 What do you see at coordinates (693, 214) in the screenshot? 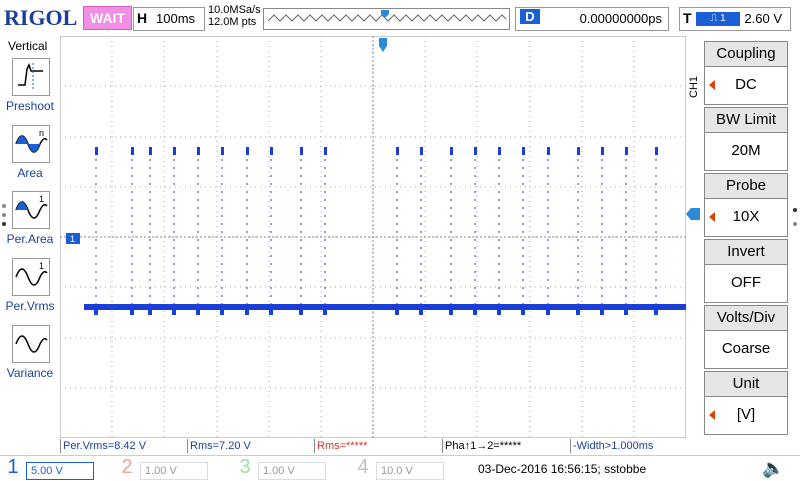
I see `trigger-level-marker-icon` at bounding box center [693, 214].